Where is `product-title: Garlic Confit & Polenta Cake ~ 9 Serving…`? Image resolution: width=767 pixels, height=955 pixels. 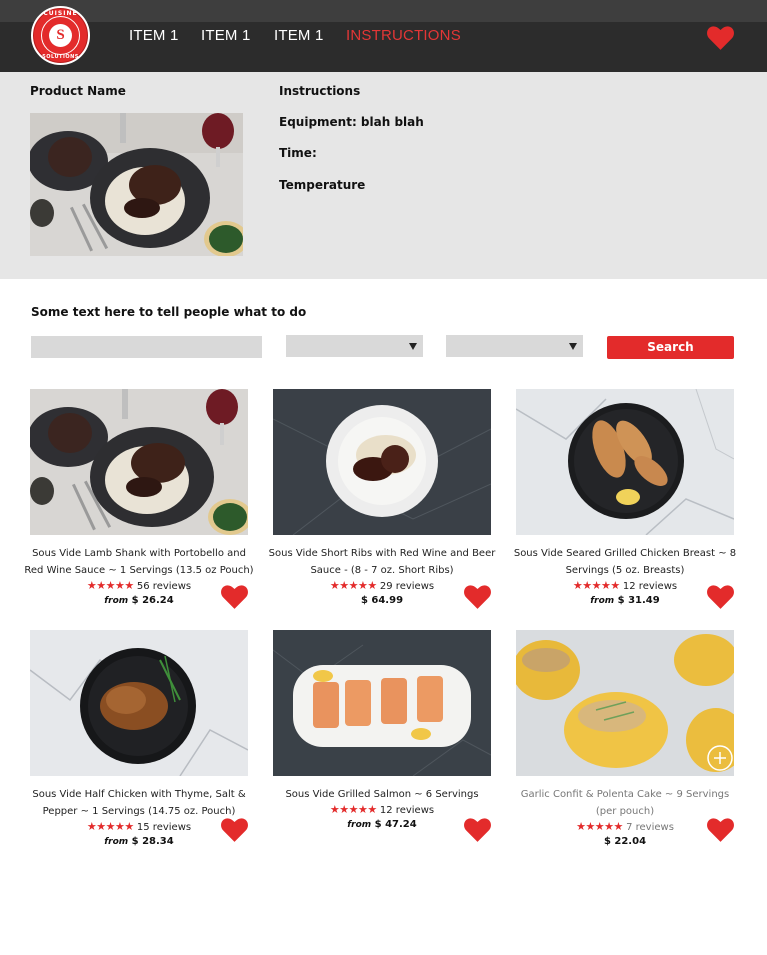
product-title: Garlic Confit & Polenta Cake ~ 9 Serving… is located at coordinates (625, 803).